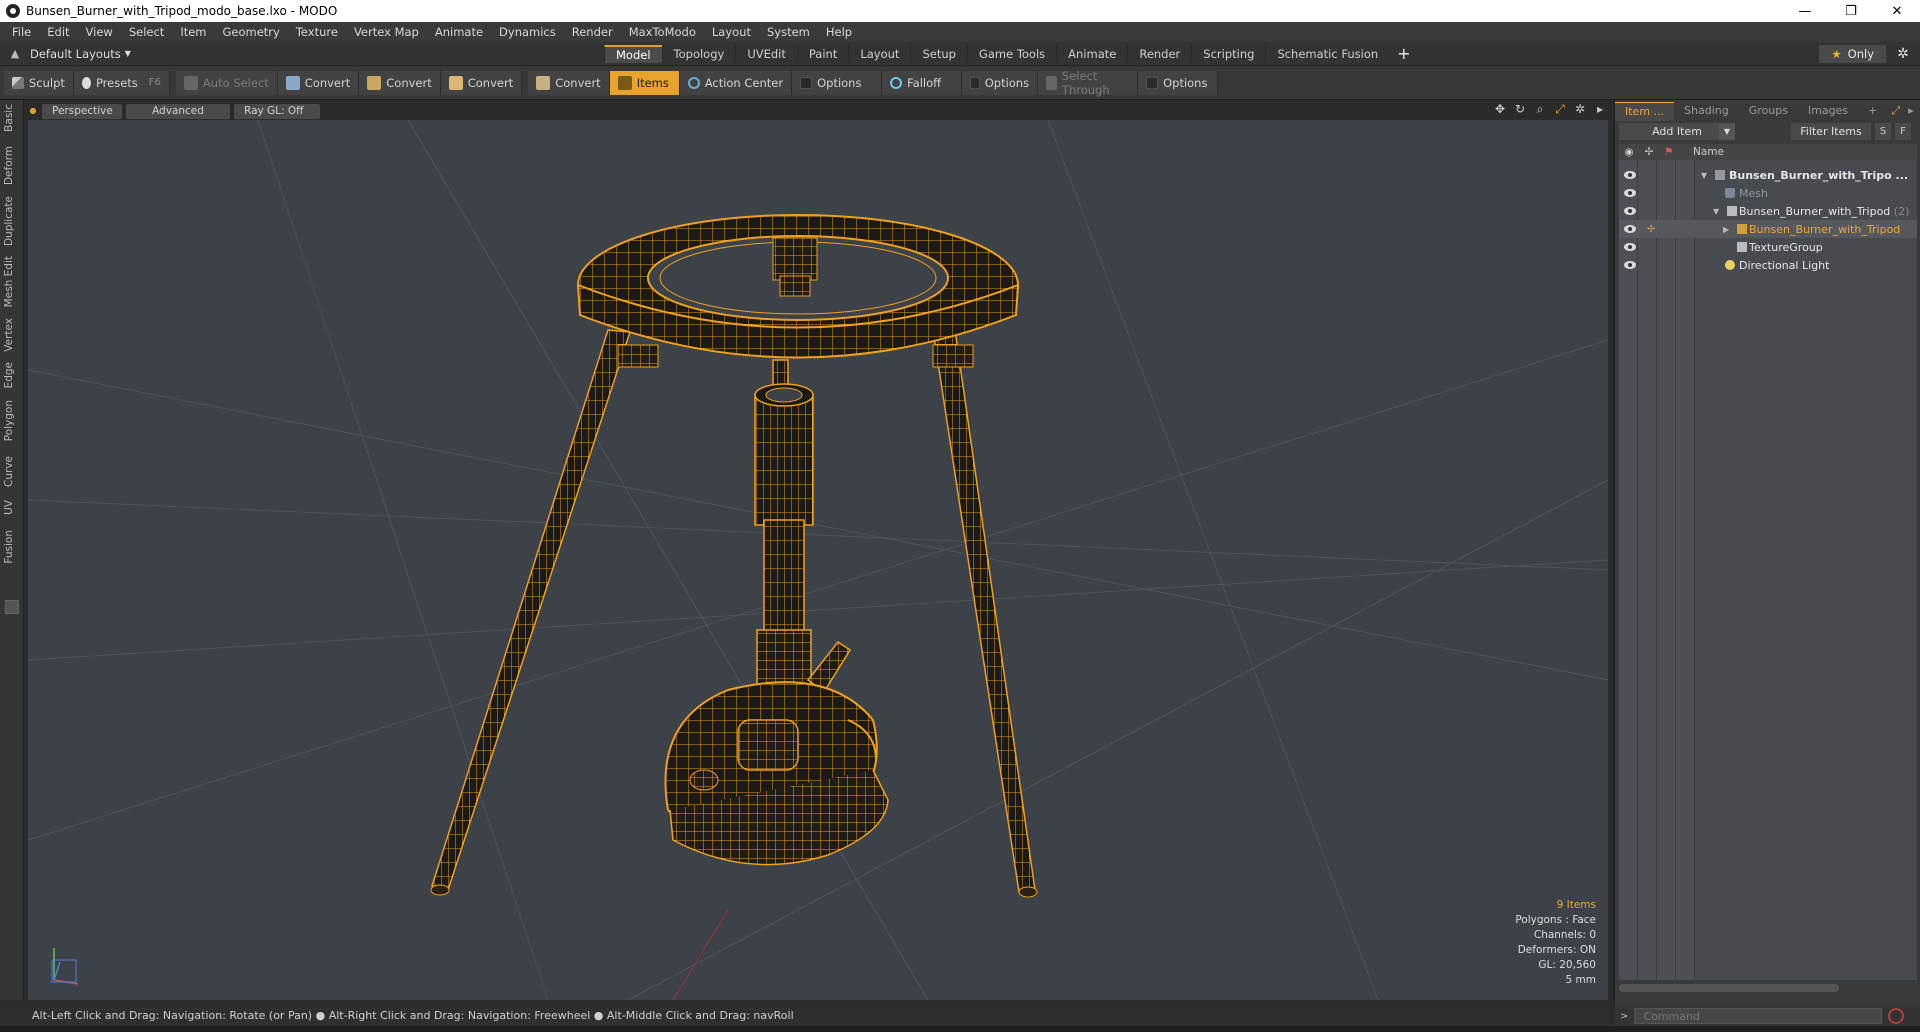  Describe the element at coordinates (277, 111) in the screenshot. I see `raygl-toggle: Ray GL: Off` at that location.